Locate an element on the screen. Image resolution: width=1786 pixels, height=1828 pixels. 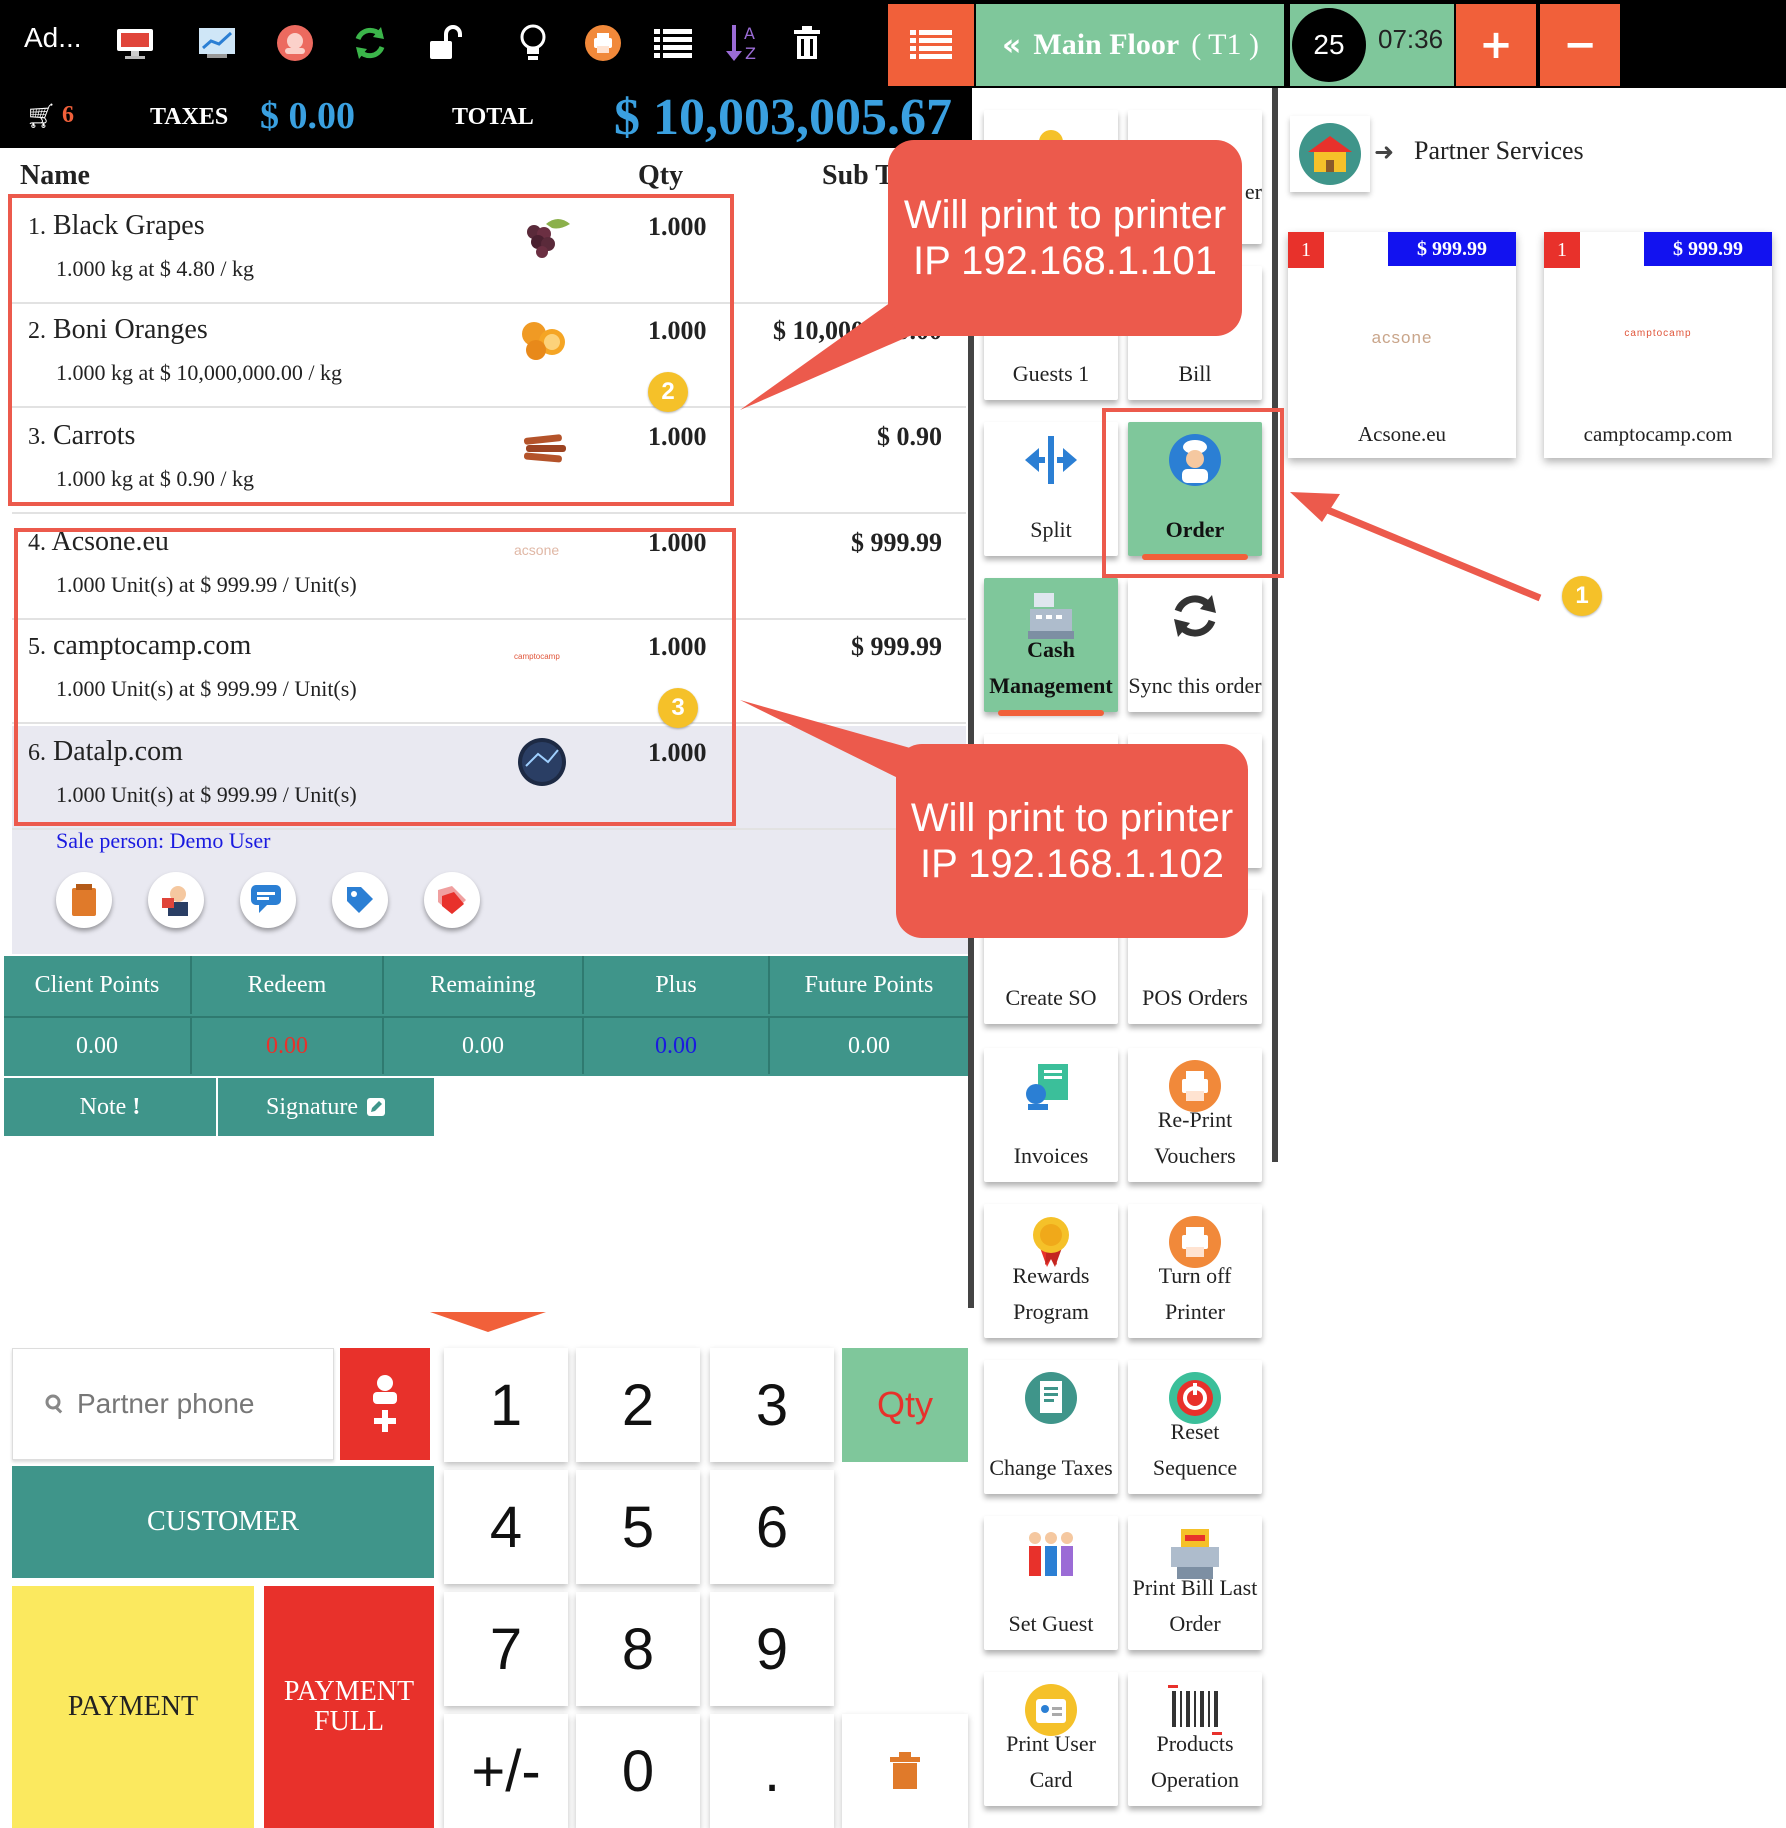
order-arrow-line is located at coordinates (1429, 552).